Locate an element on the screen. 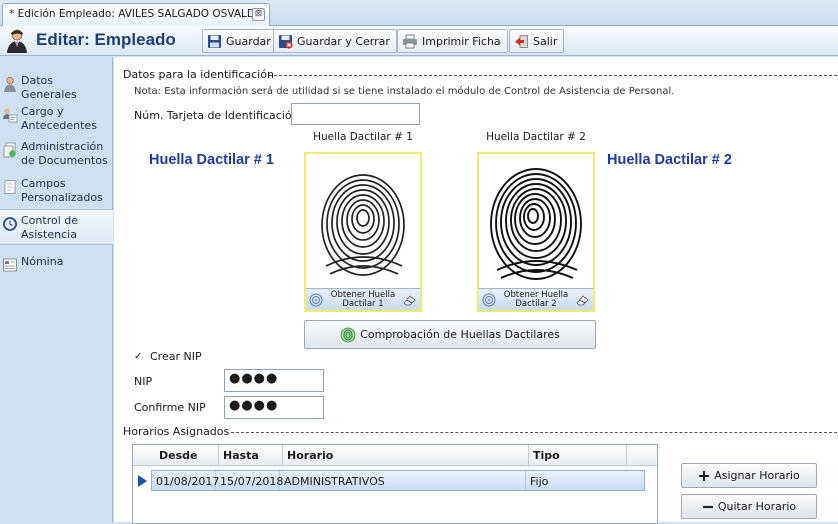 The image size is (838, 524). check-fingerprints-label: Comprobación de Huellas Dactilares is located at coordinates (460, 334).